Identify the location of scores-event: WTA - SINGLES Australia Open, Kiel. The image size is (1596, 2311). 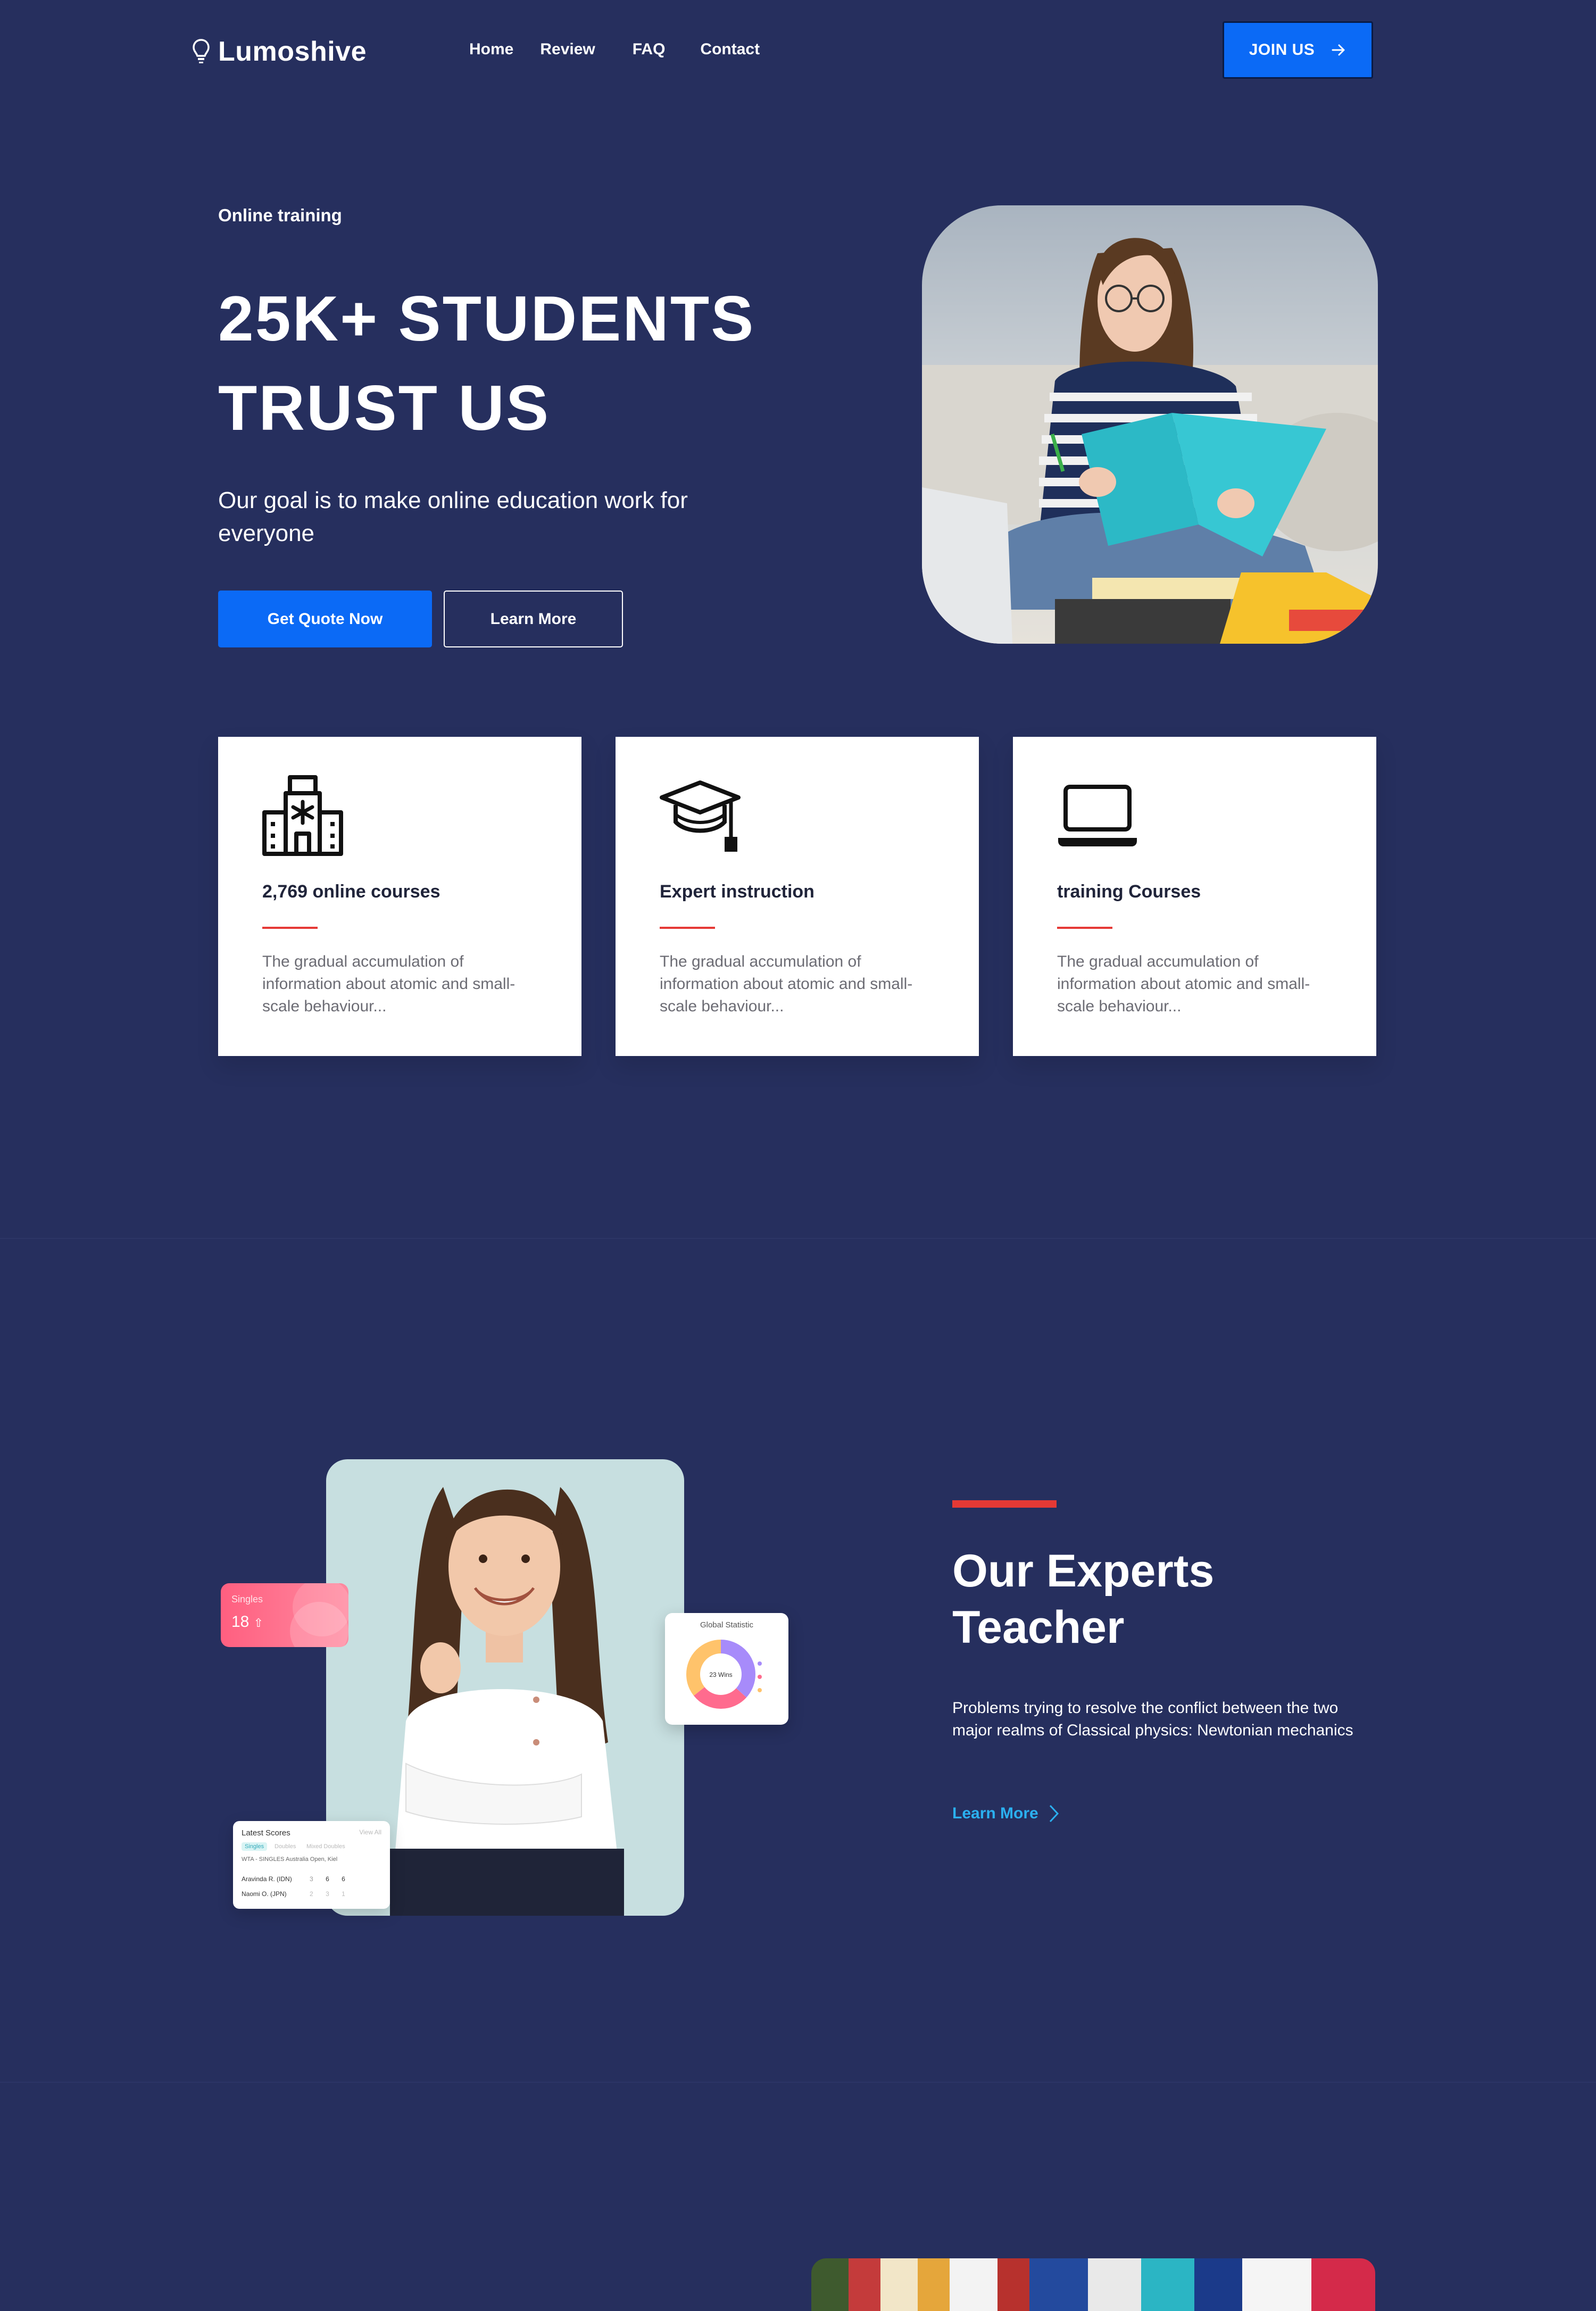
(290, 1859).